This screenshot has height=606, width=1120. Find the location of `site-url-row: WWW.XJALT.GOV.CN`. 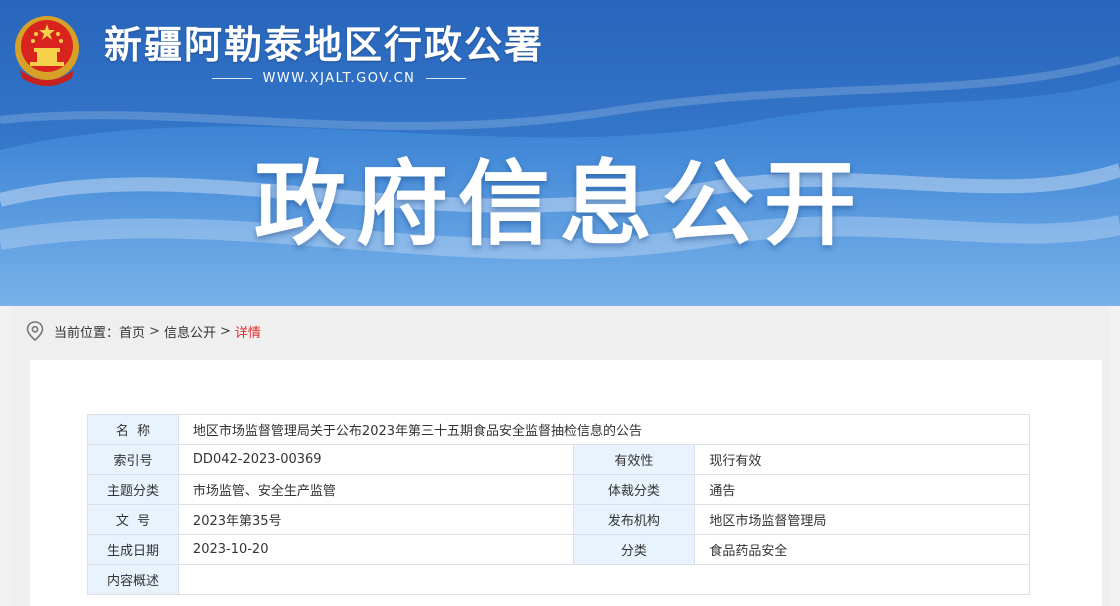

site-url-row: WWW.XJALT.GOV.CN is located at coordinates (339, 78).